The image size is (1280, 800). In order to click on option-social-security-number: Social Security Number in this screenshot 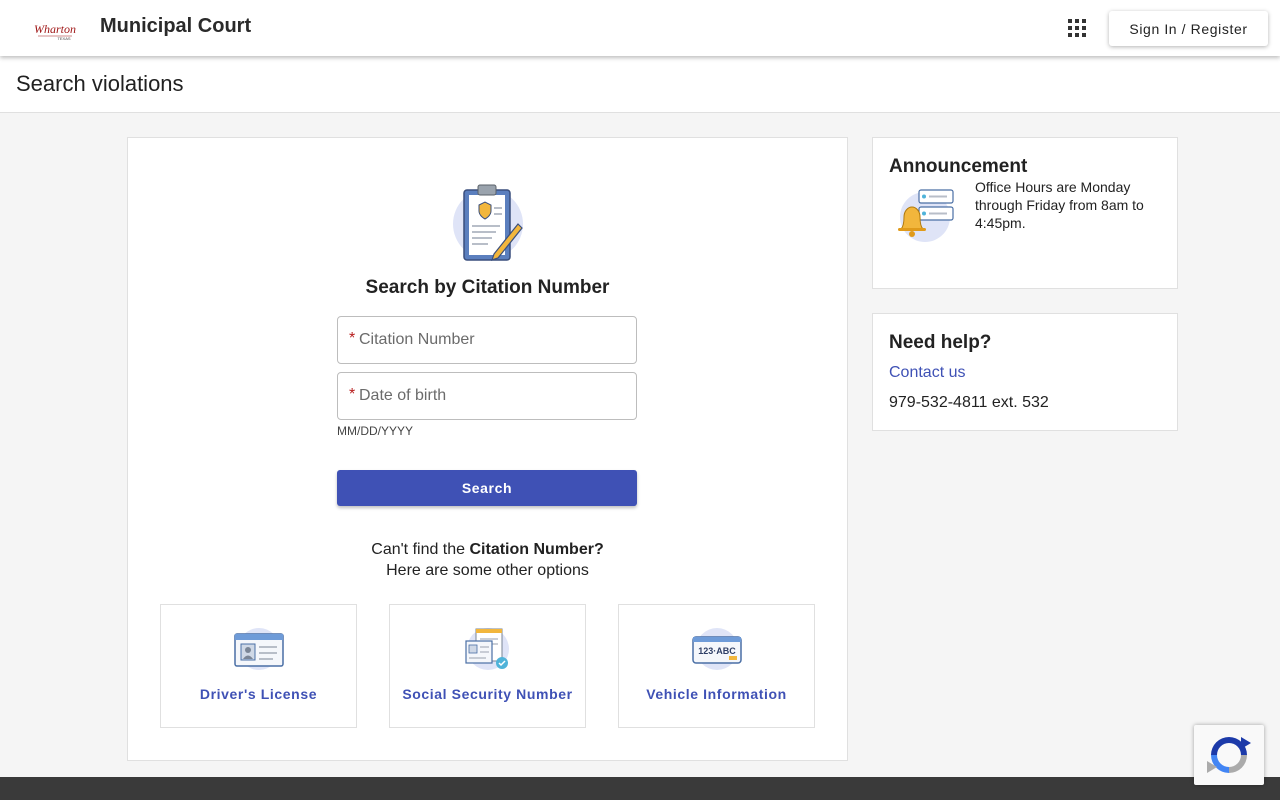, I will do `click(487, 666)`.